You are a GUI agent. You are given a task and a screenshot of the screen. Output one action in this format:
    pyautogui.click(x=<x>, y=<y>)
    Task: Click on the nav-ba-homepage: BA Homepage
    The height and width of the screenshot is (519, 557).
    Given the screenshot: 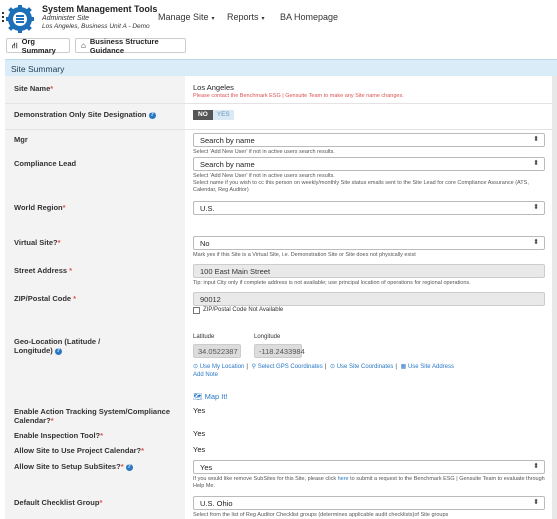 What is the action you would take?
    pyautogui.click(x=309, y=17)
    